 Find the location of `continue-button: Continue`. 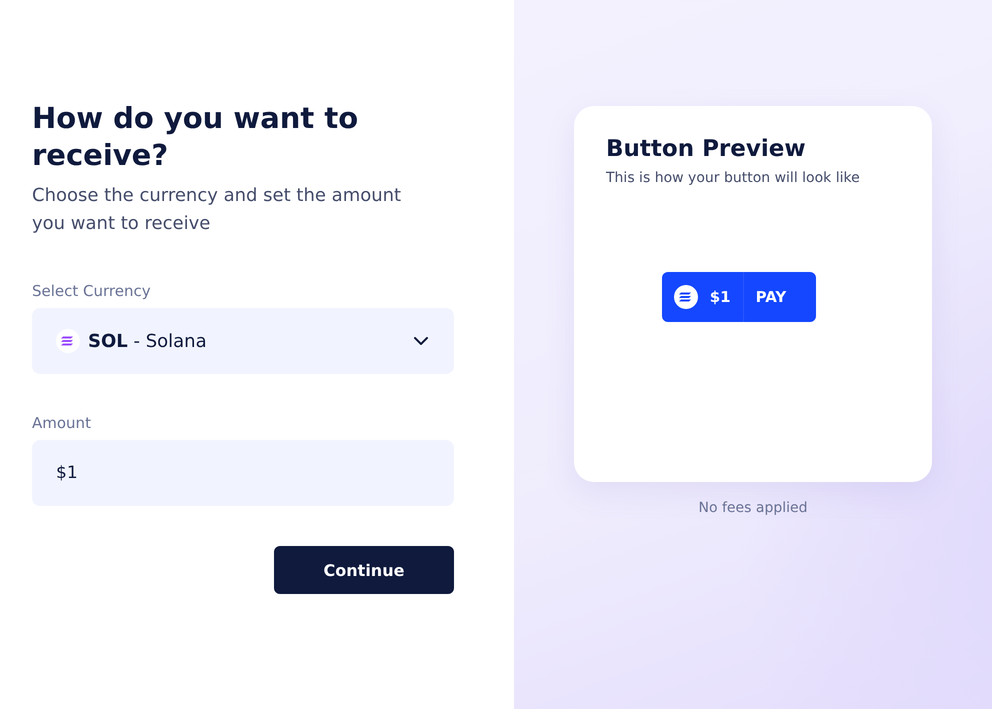

continue-button: Continue is located at coordinates (364, 570).